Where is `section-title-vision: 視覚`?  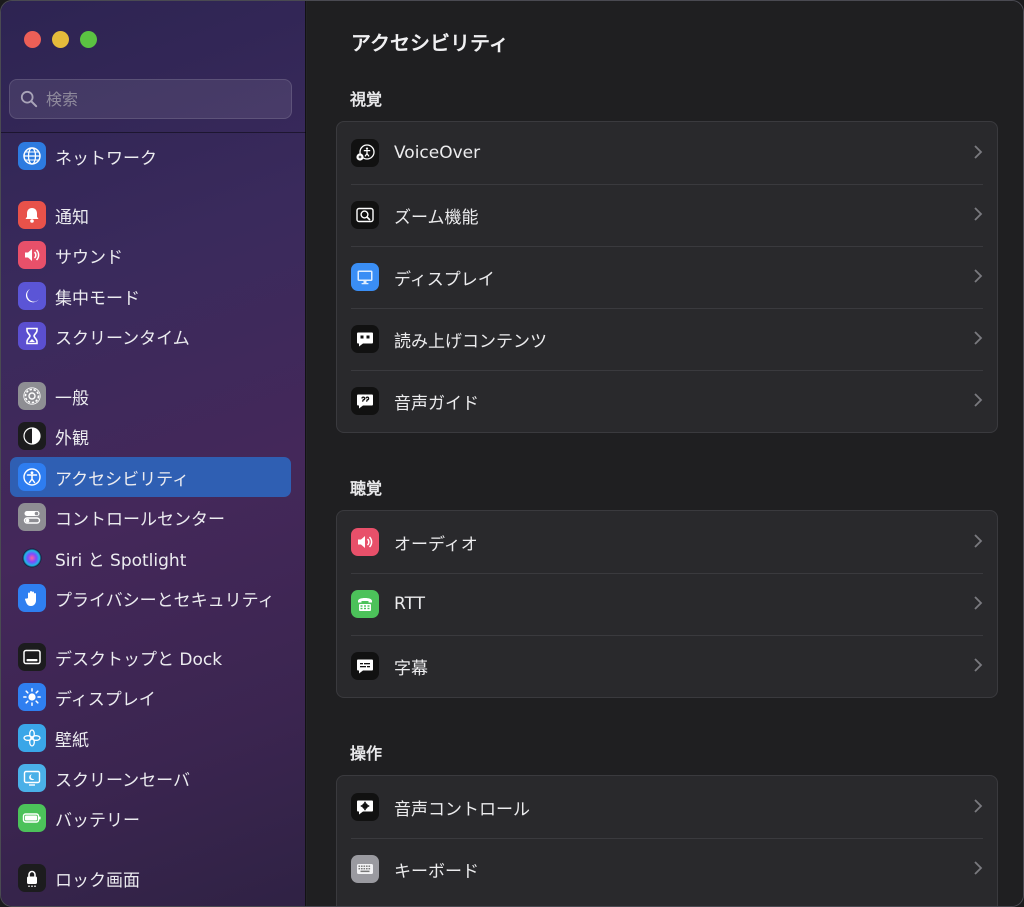
section-title-vision: 視覚 is located at coordinates (366, 99).